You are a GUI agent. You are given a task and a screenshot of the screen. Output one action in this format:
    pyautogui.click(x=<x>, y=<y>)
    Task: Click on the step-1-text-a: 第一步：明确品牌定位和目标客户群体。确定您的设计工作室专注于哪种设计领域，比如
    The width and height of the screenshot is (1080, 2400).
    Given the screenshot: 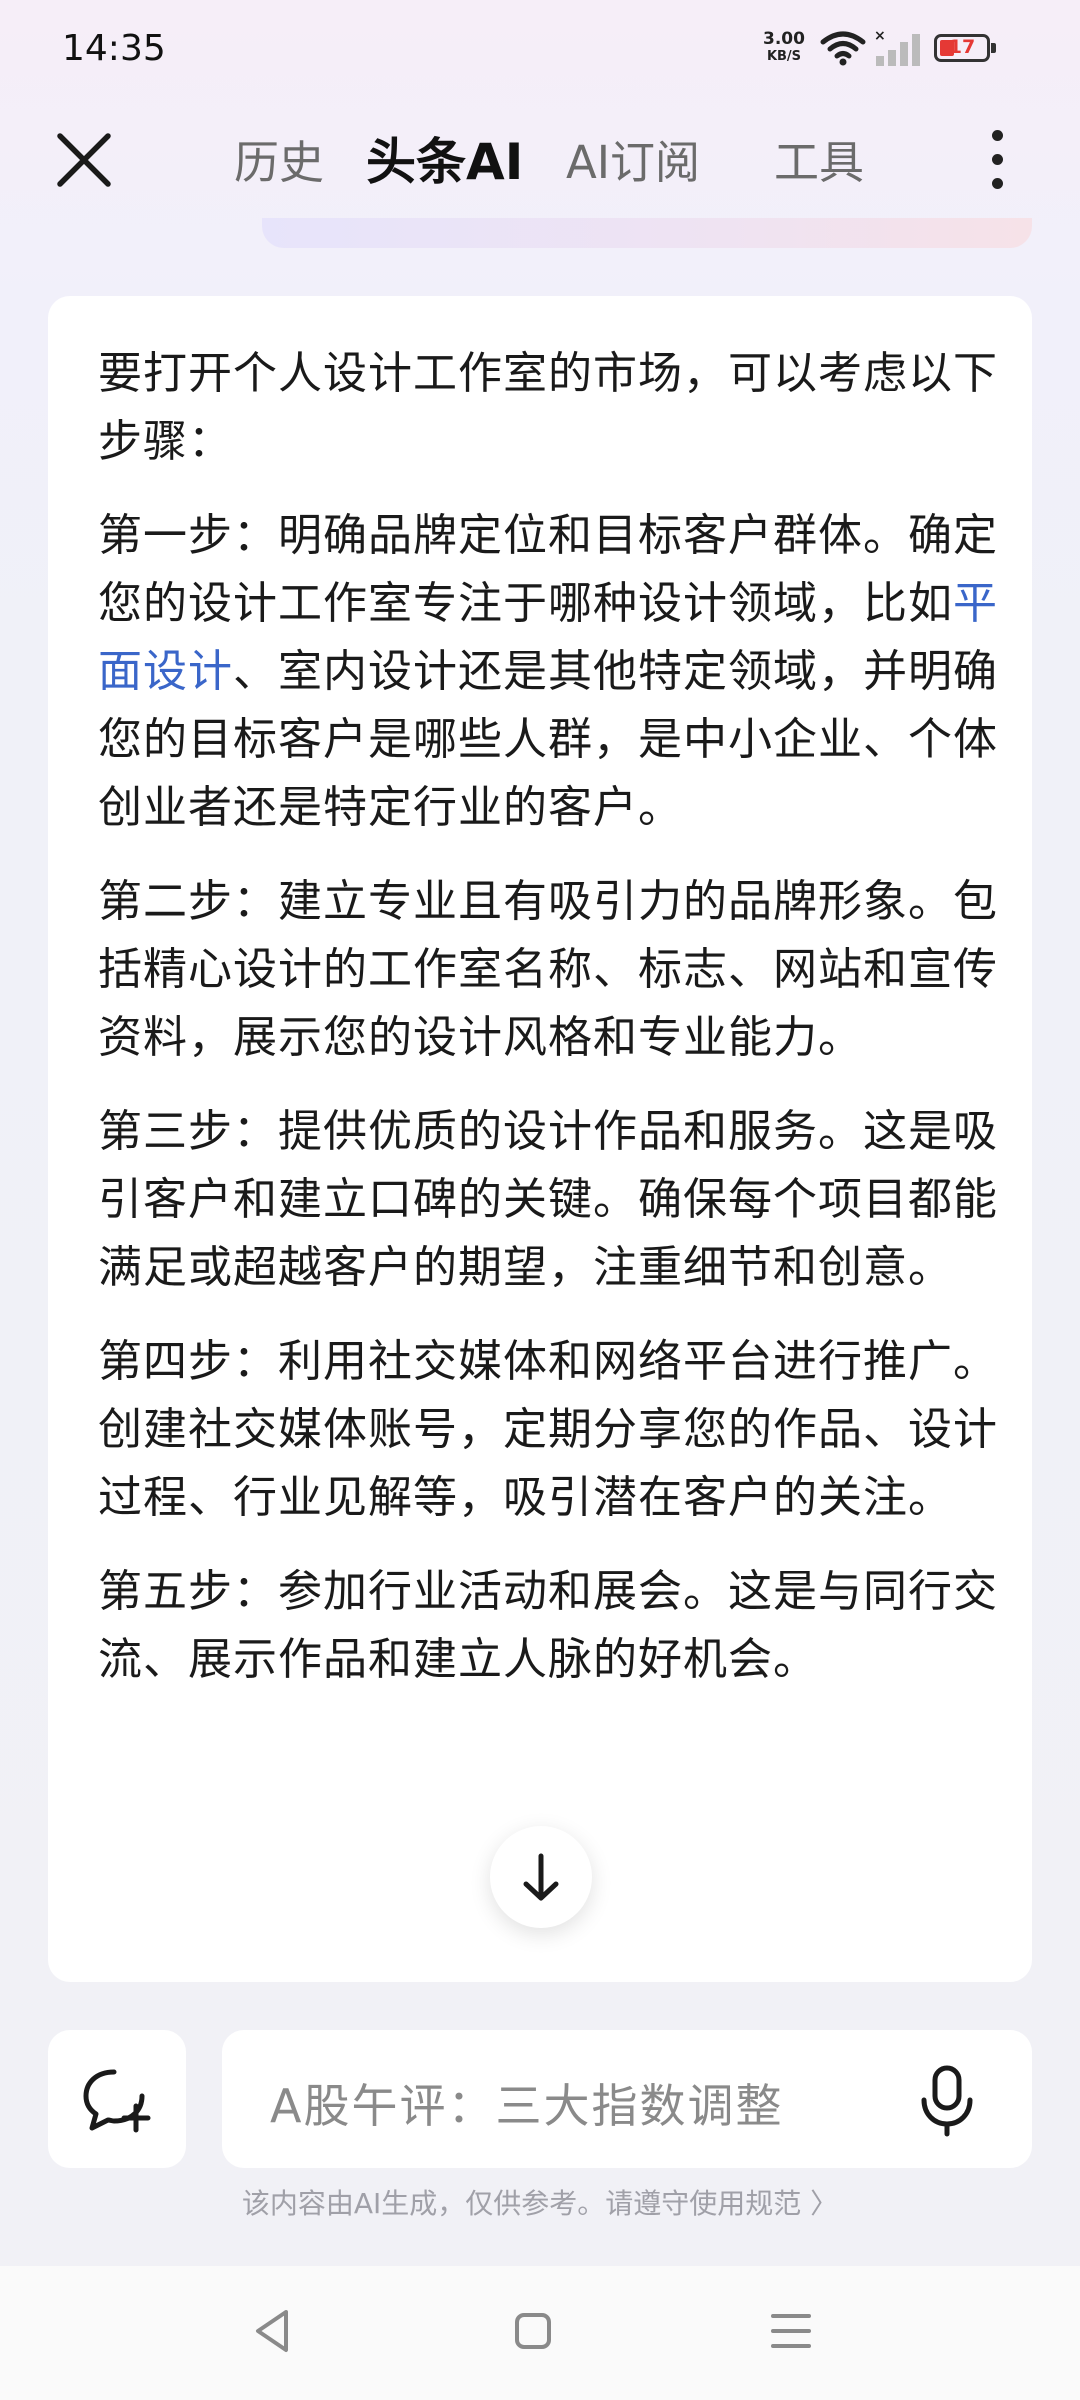 What is the action you would take?
    pyautogui.click(x=548, y=569)
    